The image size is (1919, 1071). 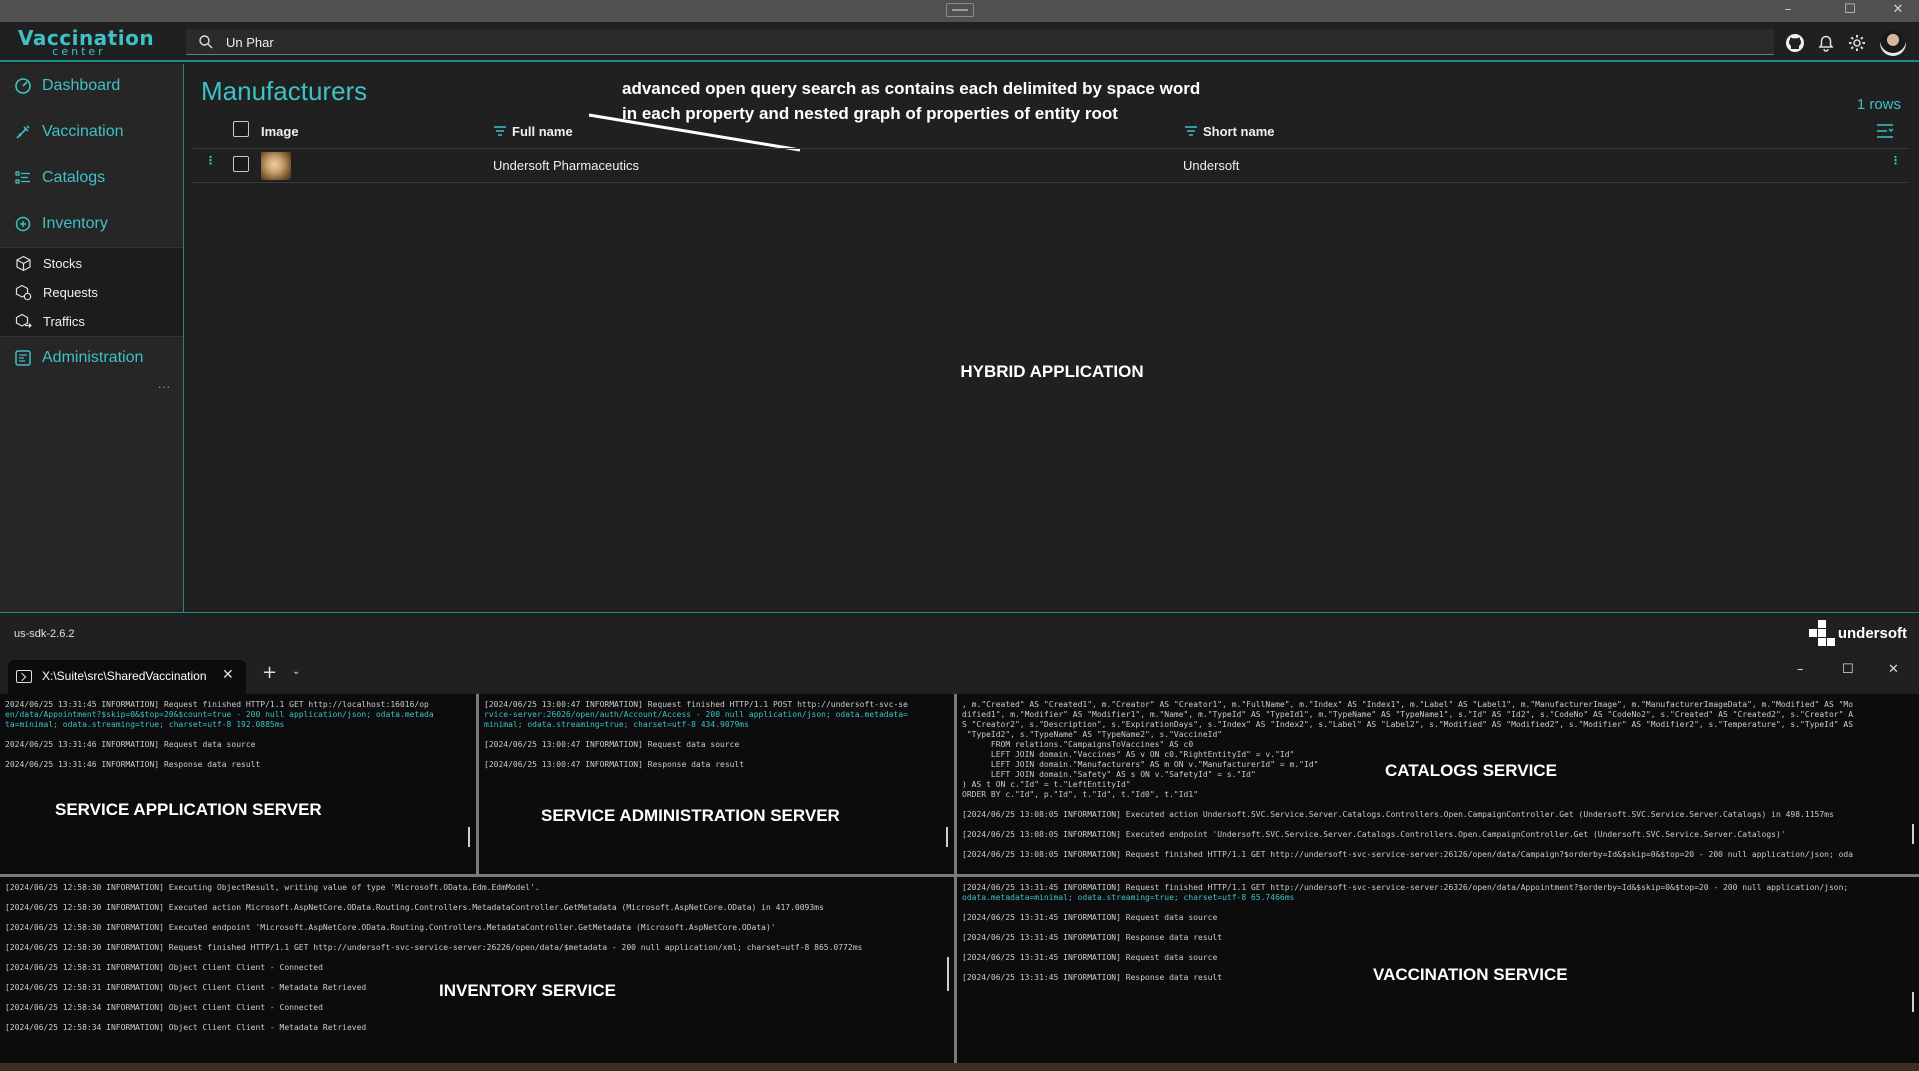 I want to click on app-header: Vaccination center, so click(x=959, y=42).